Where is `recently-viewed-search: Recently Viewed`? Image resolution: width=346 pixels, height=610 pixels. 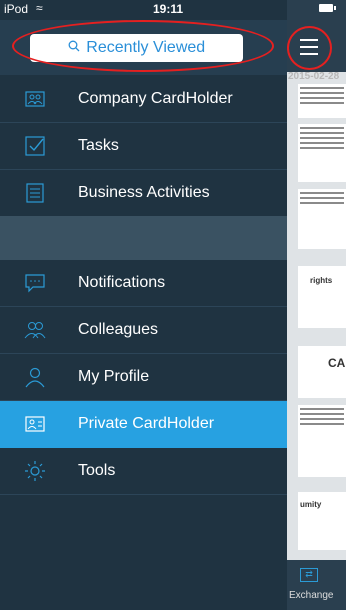
recently-viewed-search: Recently Viewed is located at coordinates (136, 48).